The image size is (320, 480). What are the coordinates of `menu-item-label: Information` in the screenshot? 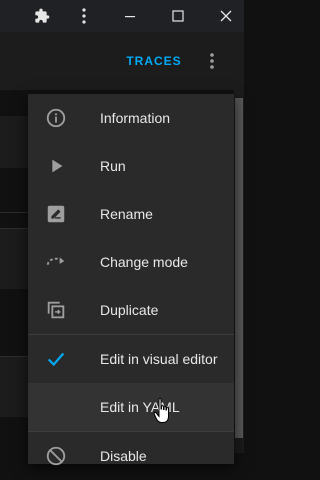 It's located at (135, 118).